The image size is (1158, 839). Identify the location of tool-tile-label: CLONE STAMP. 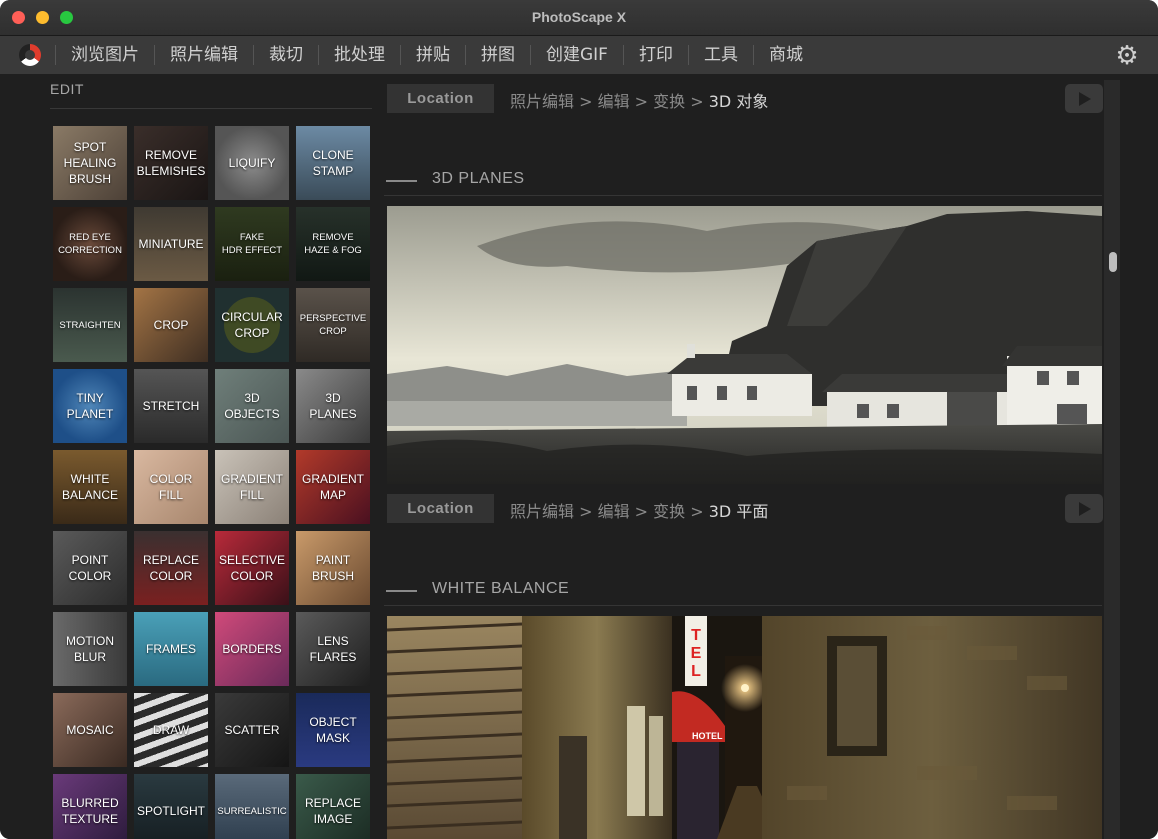
(333, 163).